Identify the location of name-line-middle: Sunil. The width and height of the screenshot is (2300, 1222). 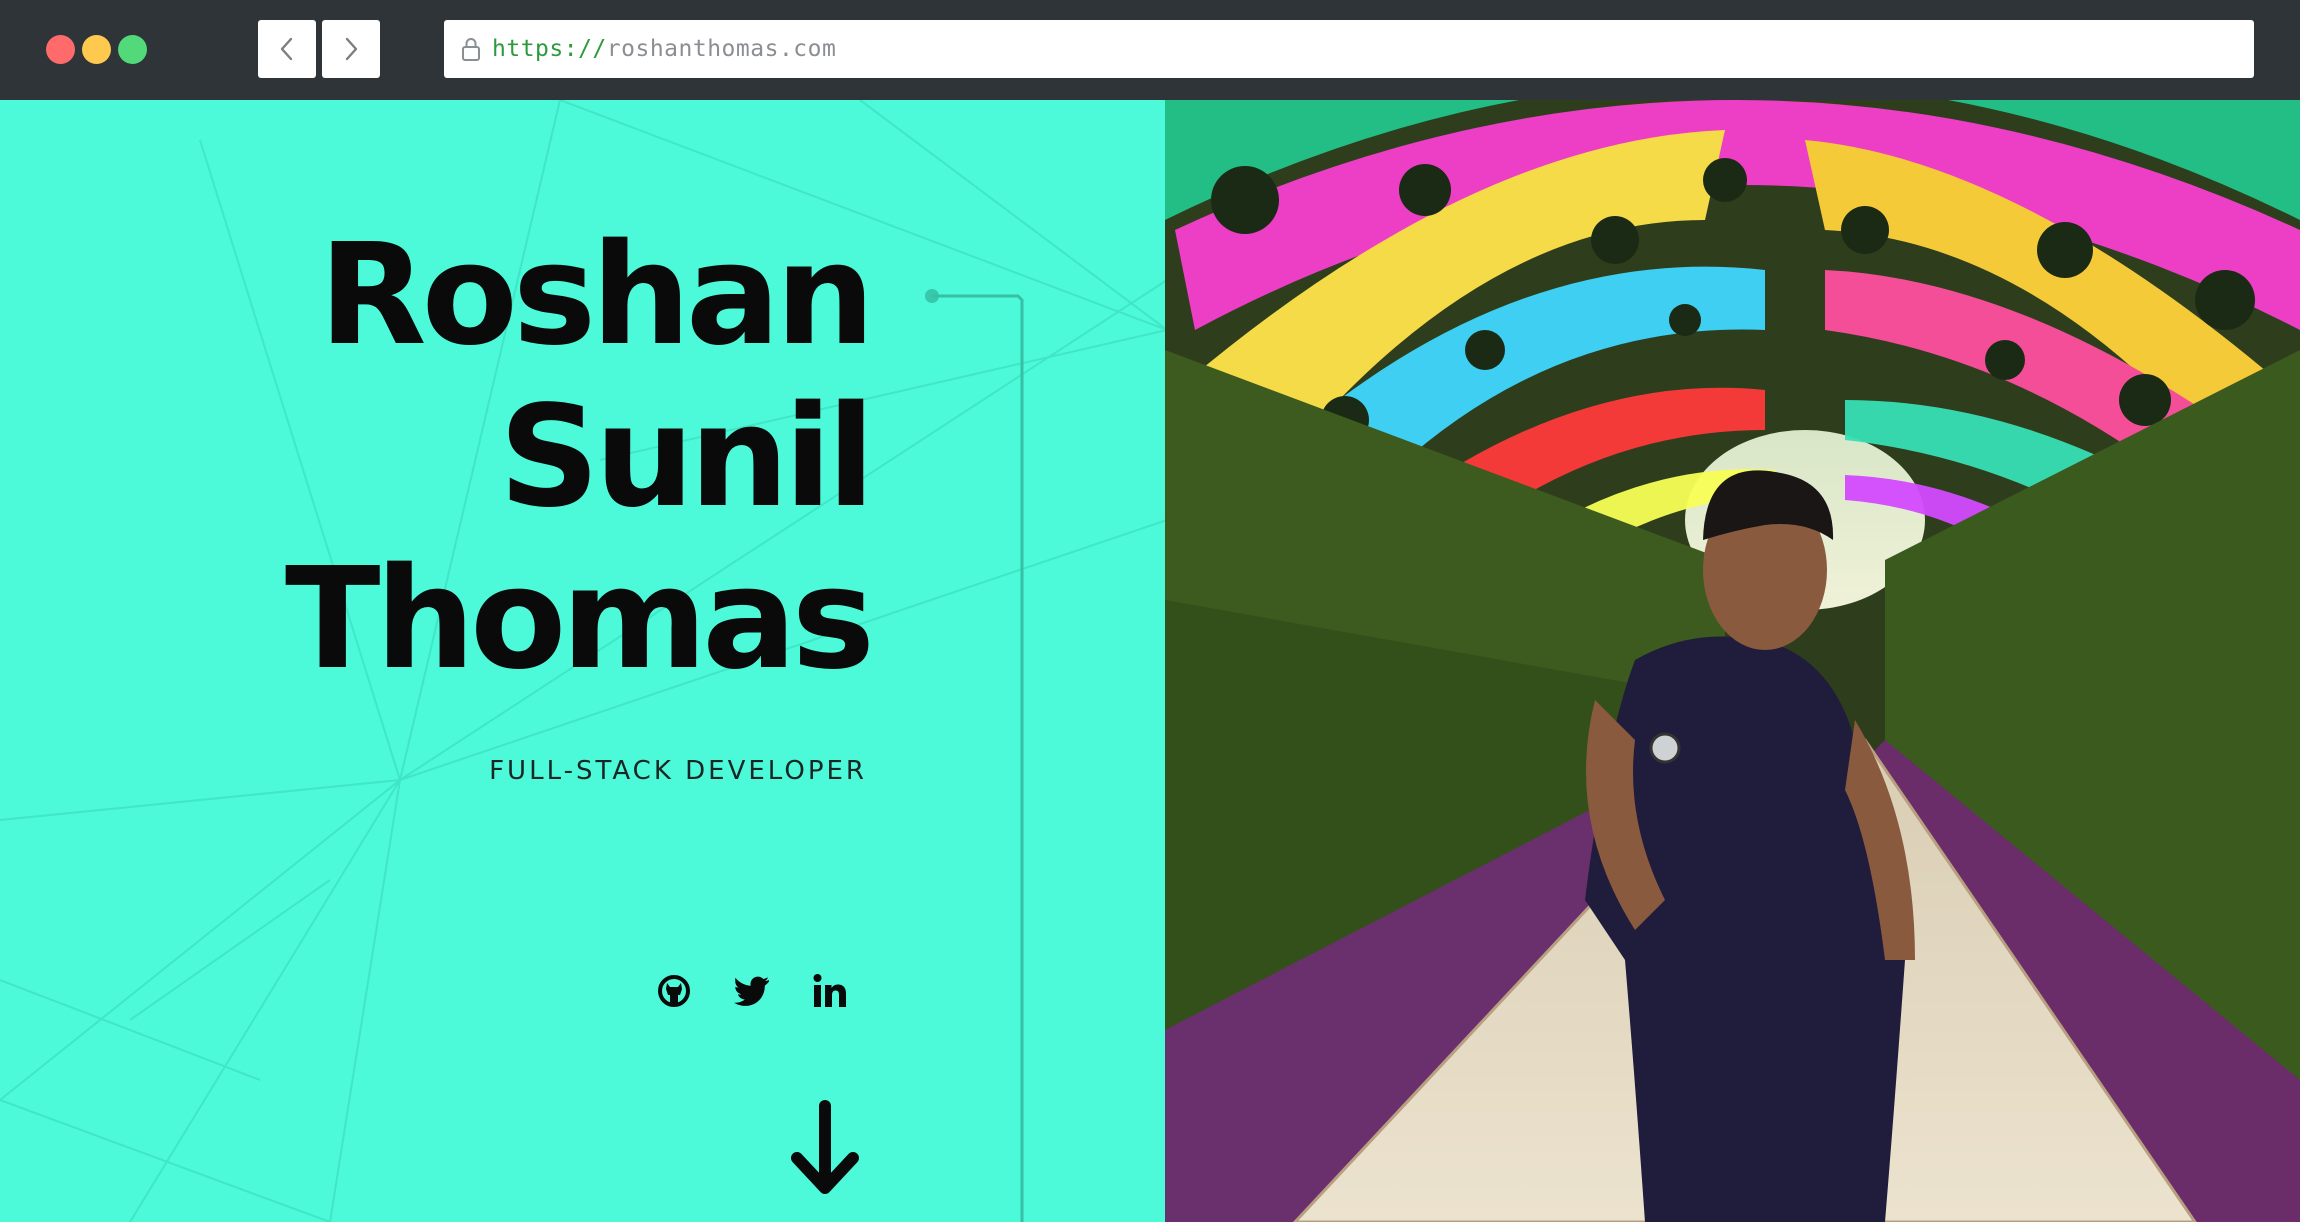
(686, 457).